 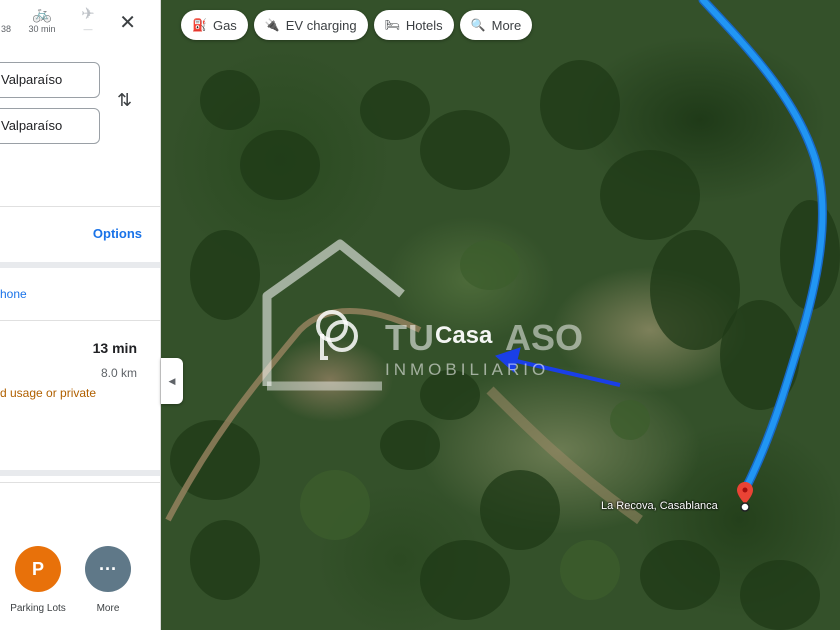 I want to click on ev-charging-icon: 🔌, so click(x=272, y=25).